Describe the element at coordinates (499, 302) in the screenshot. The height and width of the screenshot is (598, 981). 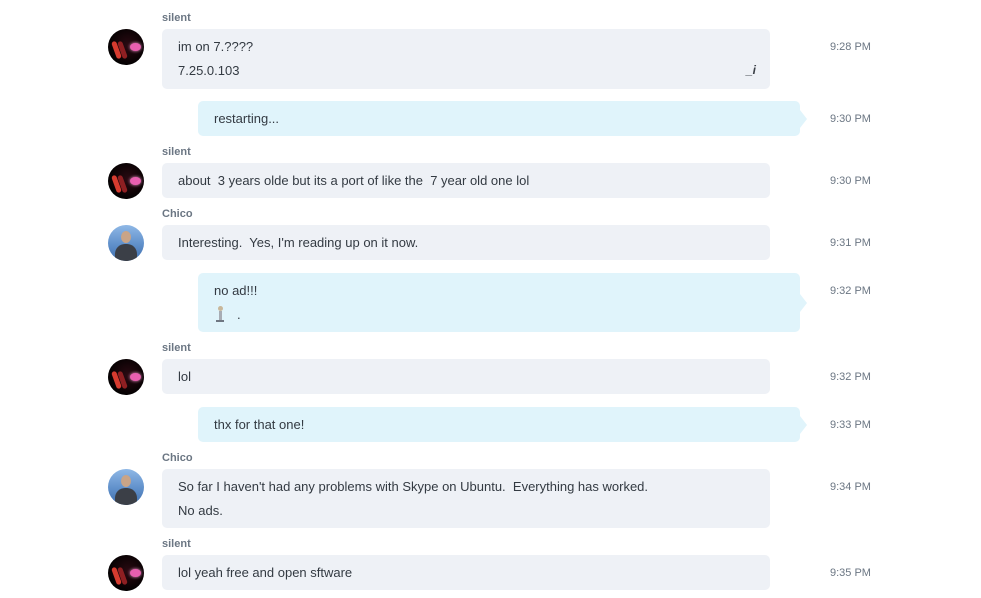
I see `message-bubble: no ad!!! .` at that location.